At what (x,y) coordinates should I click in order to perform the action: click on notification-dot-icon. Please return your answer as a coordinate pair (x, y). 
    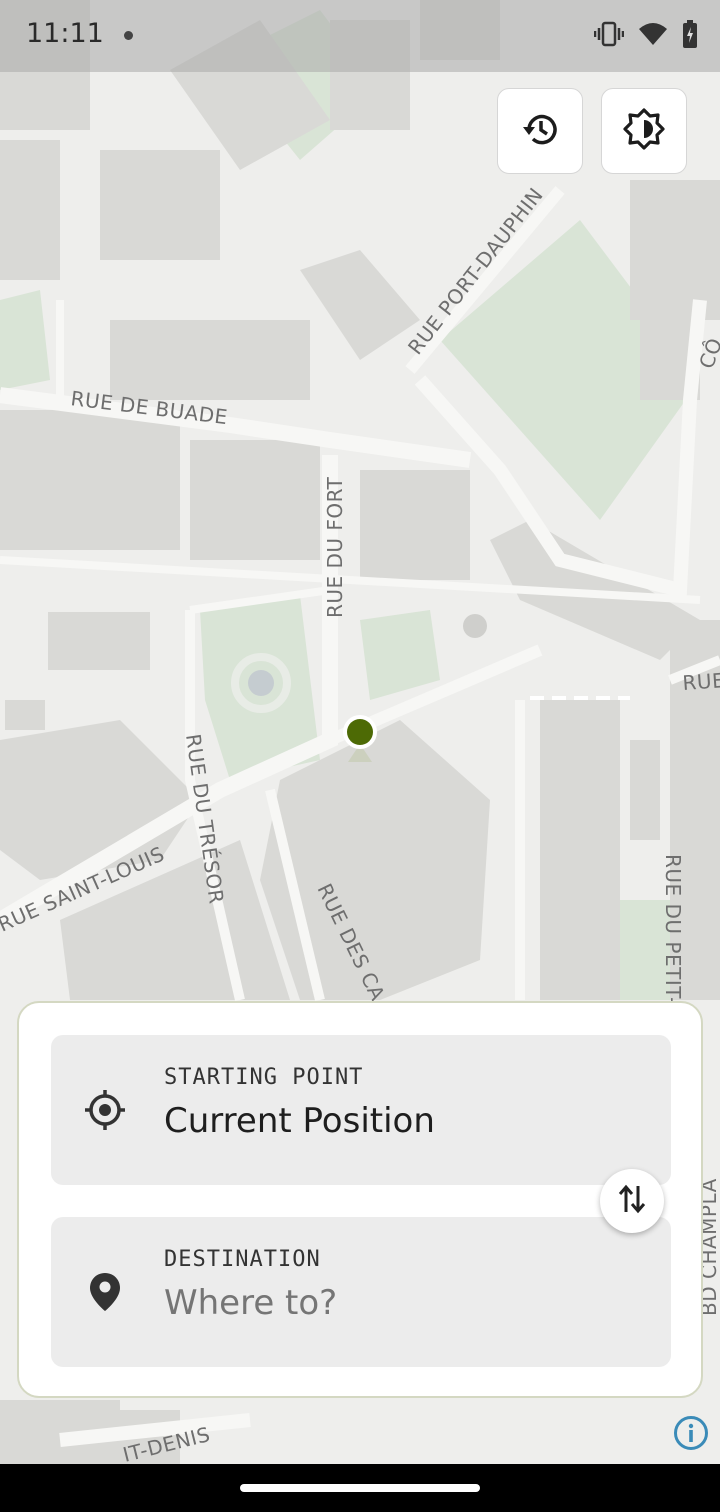
    Looking at the image, I should click on (128, 35).